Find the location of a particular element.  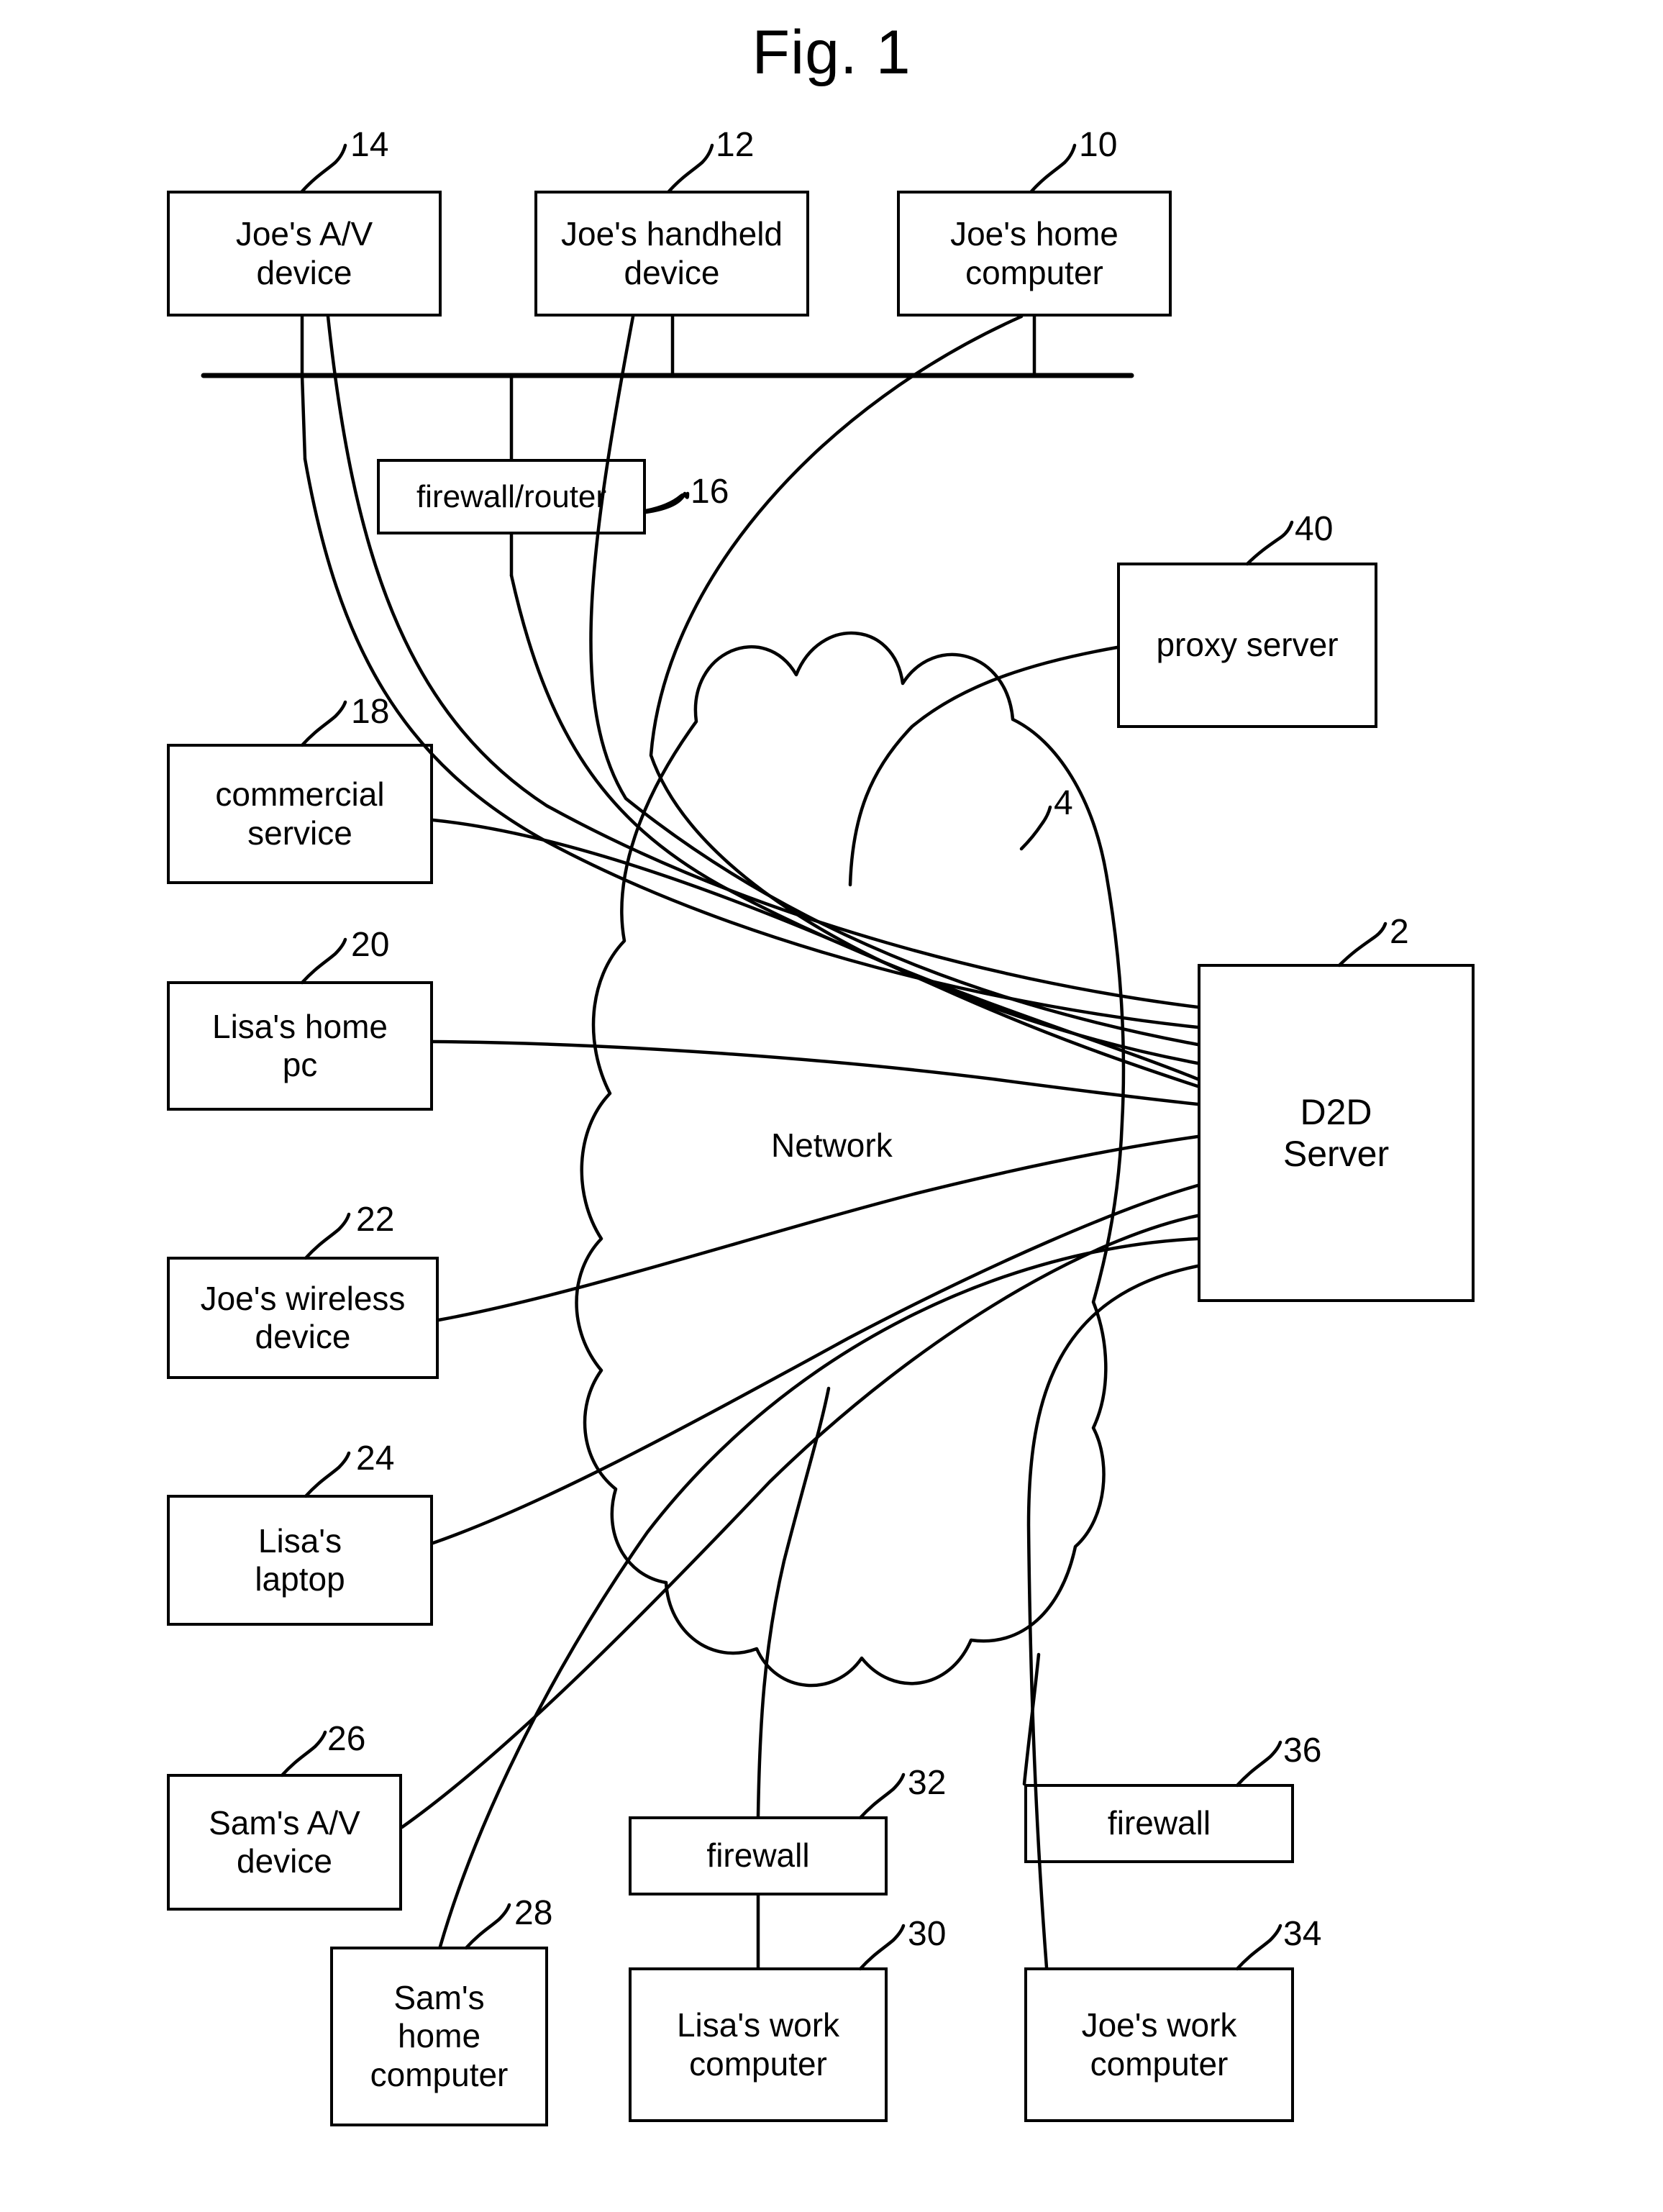

node-label: firewall/router is located at coordinates (511, 496).